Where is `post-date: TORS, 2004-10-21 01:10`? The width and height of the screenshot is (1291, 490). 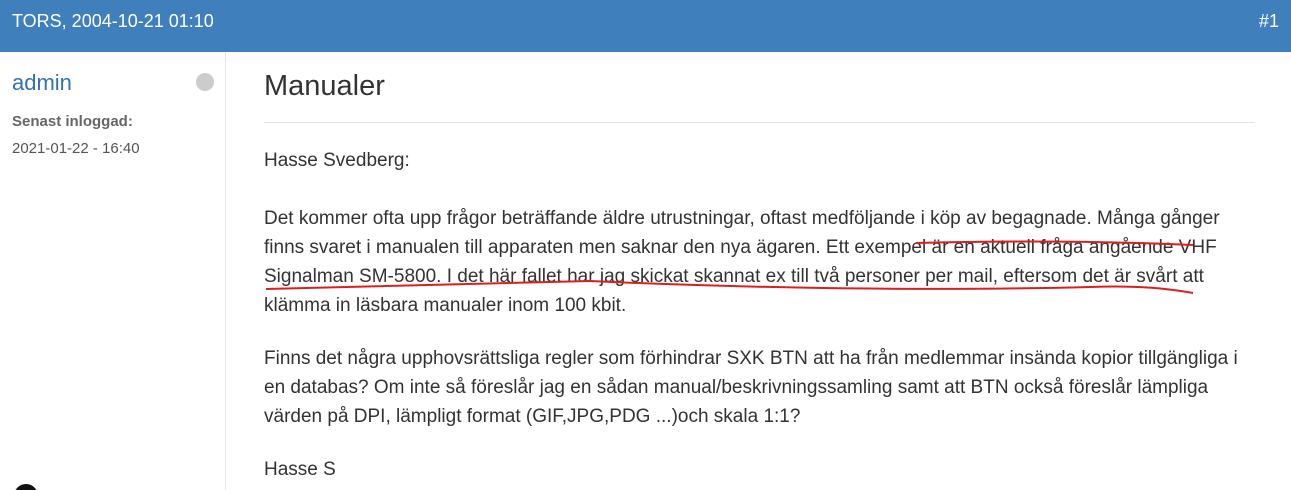 post-date: TORS, 2004-10-21 01:10 is located at coordinates (113, 21).